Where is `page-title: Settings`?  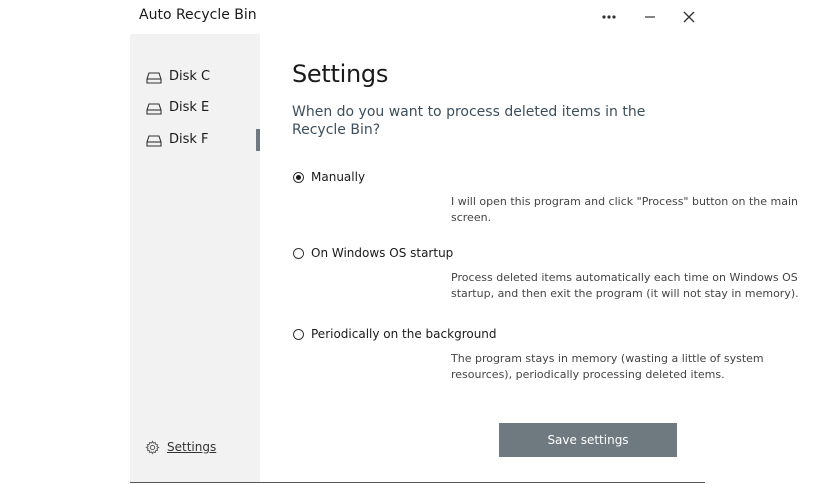
page-title: Settings is located at coordinates (340, 74).